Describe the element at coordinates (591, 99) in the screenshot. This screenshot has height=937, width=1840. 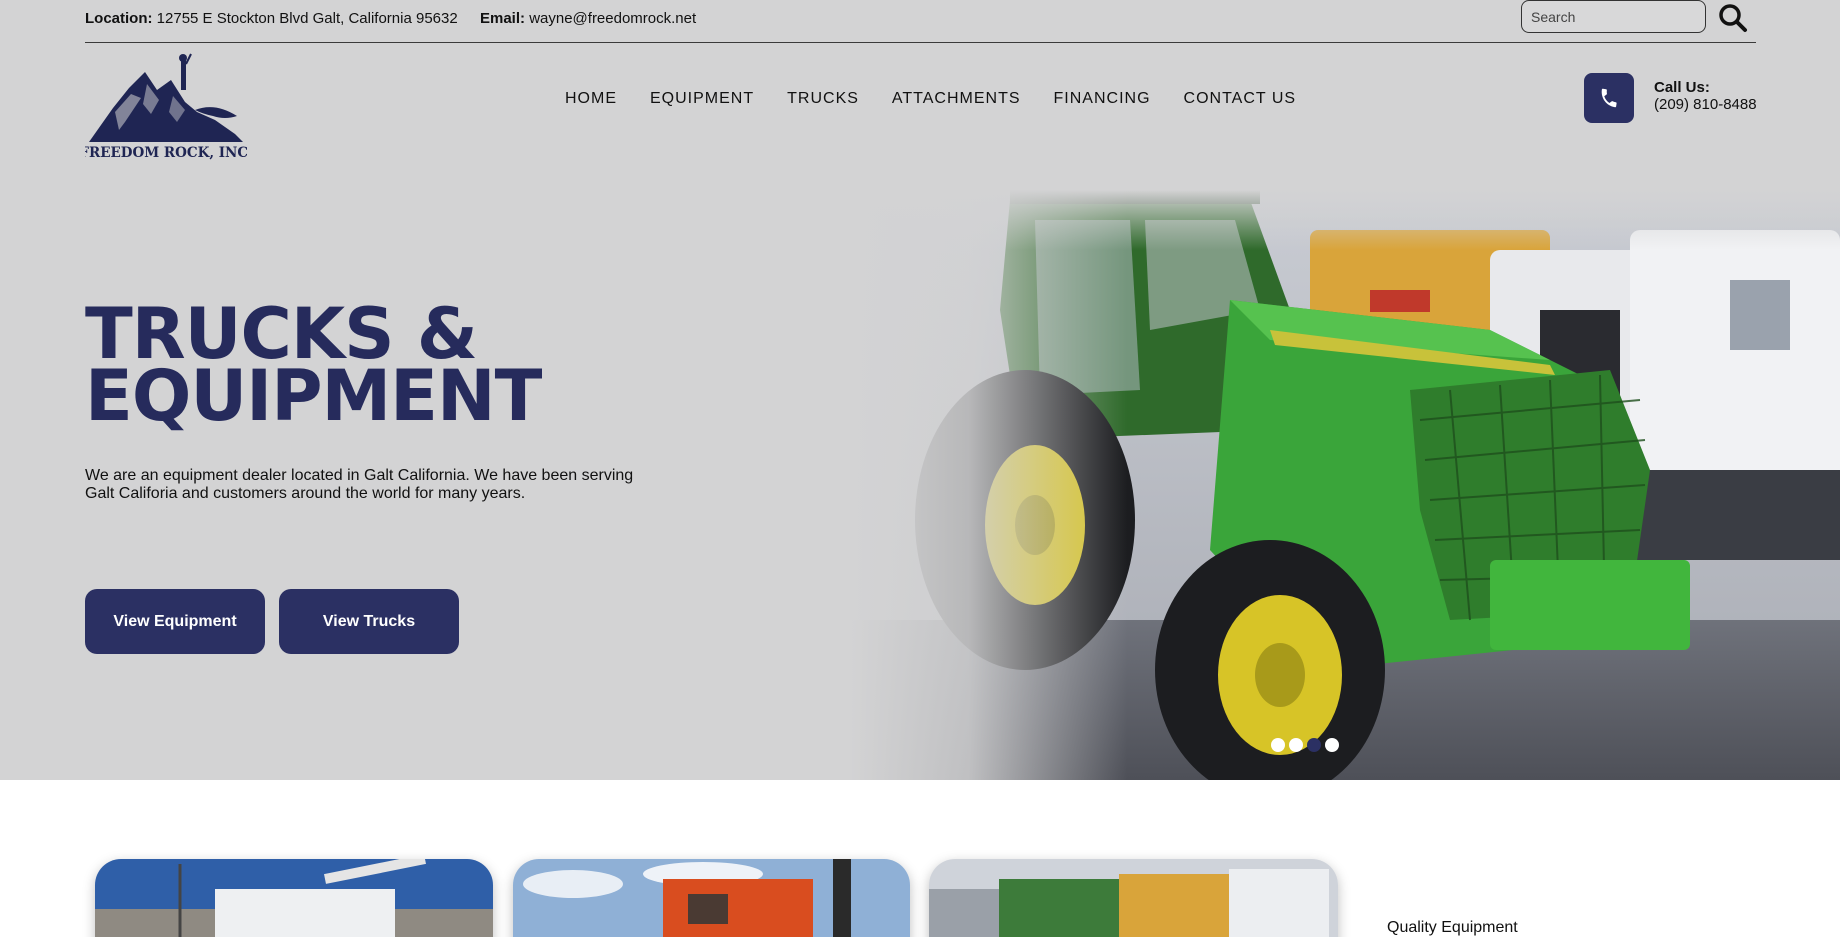
I see `nav-home: HOME` at that location.